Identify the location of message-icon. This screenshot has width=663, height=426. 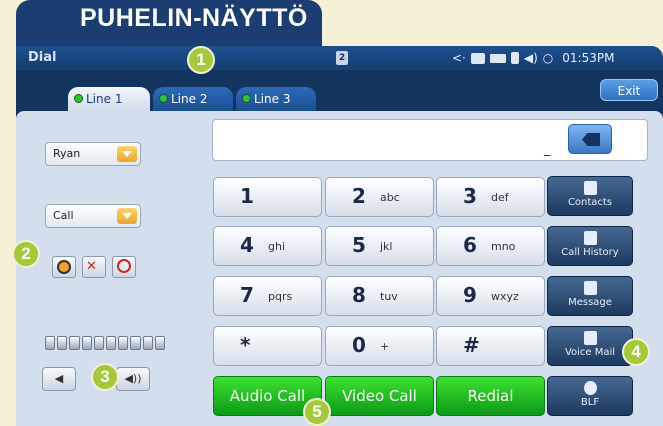
(590, 288).